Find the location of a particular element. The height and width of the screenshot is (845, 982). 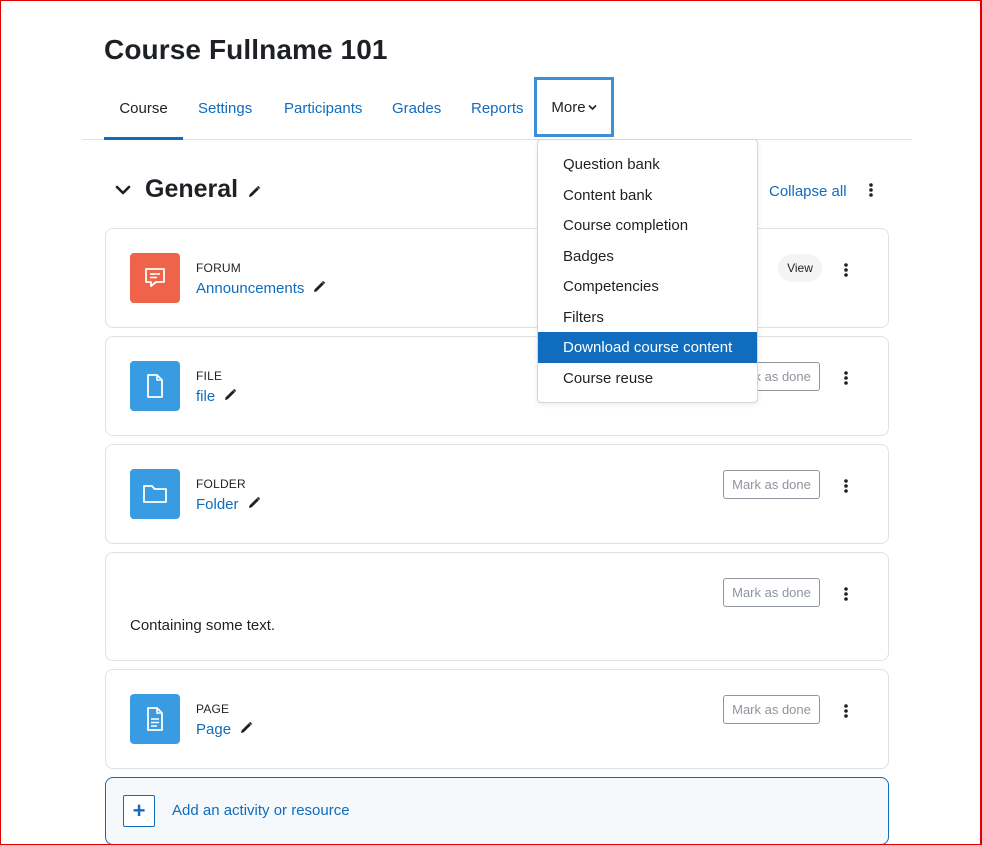

add-activity-button: + Add an activity or resource is located at coordinates (497, 811).